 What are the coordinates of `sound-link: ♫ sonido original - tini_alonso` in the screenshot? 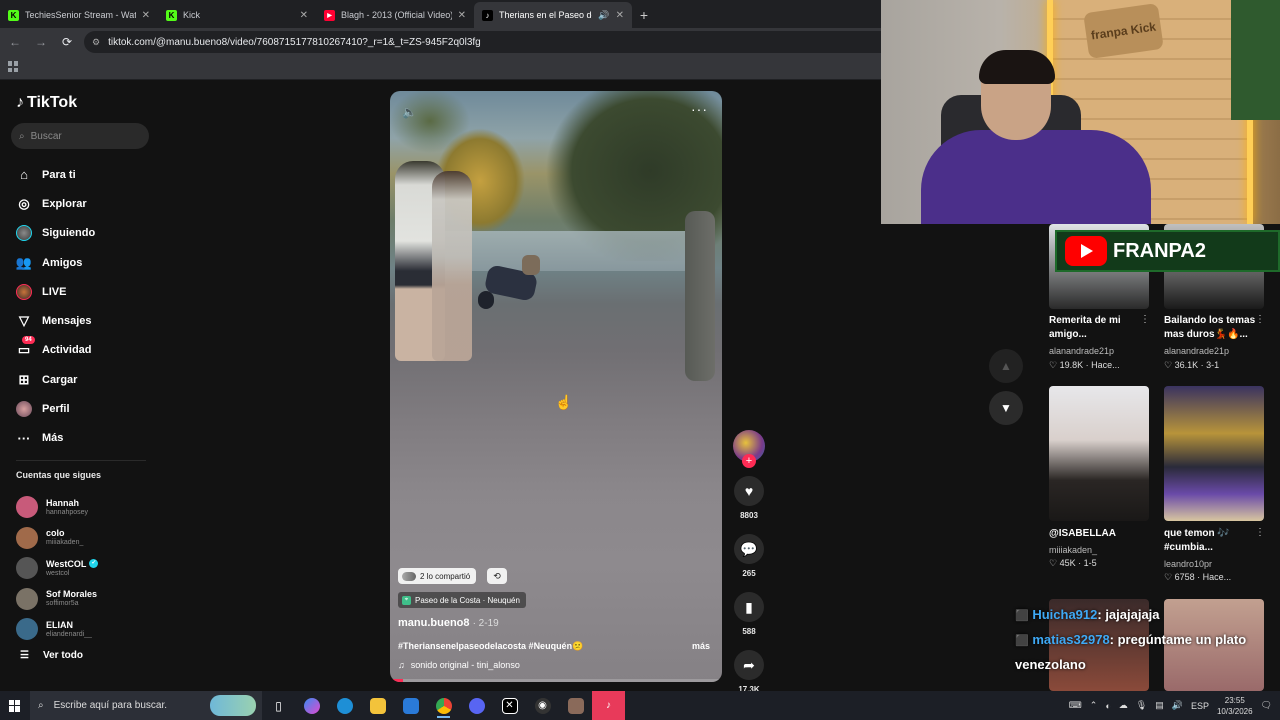 It's located at (459, 665).